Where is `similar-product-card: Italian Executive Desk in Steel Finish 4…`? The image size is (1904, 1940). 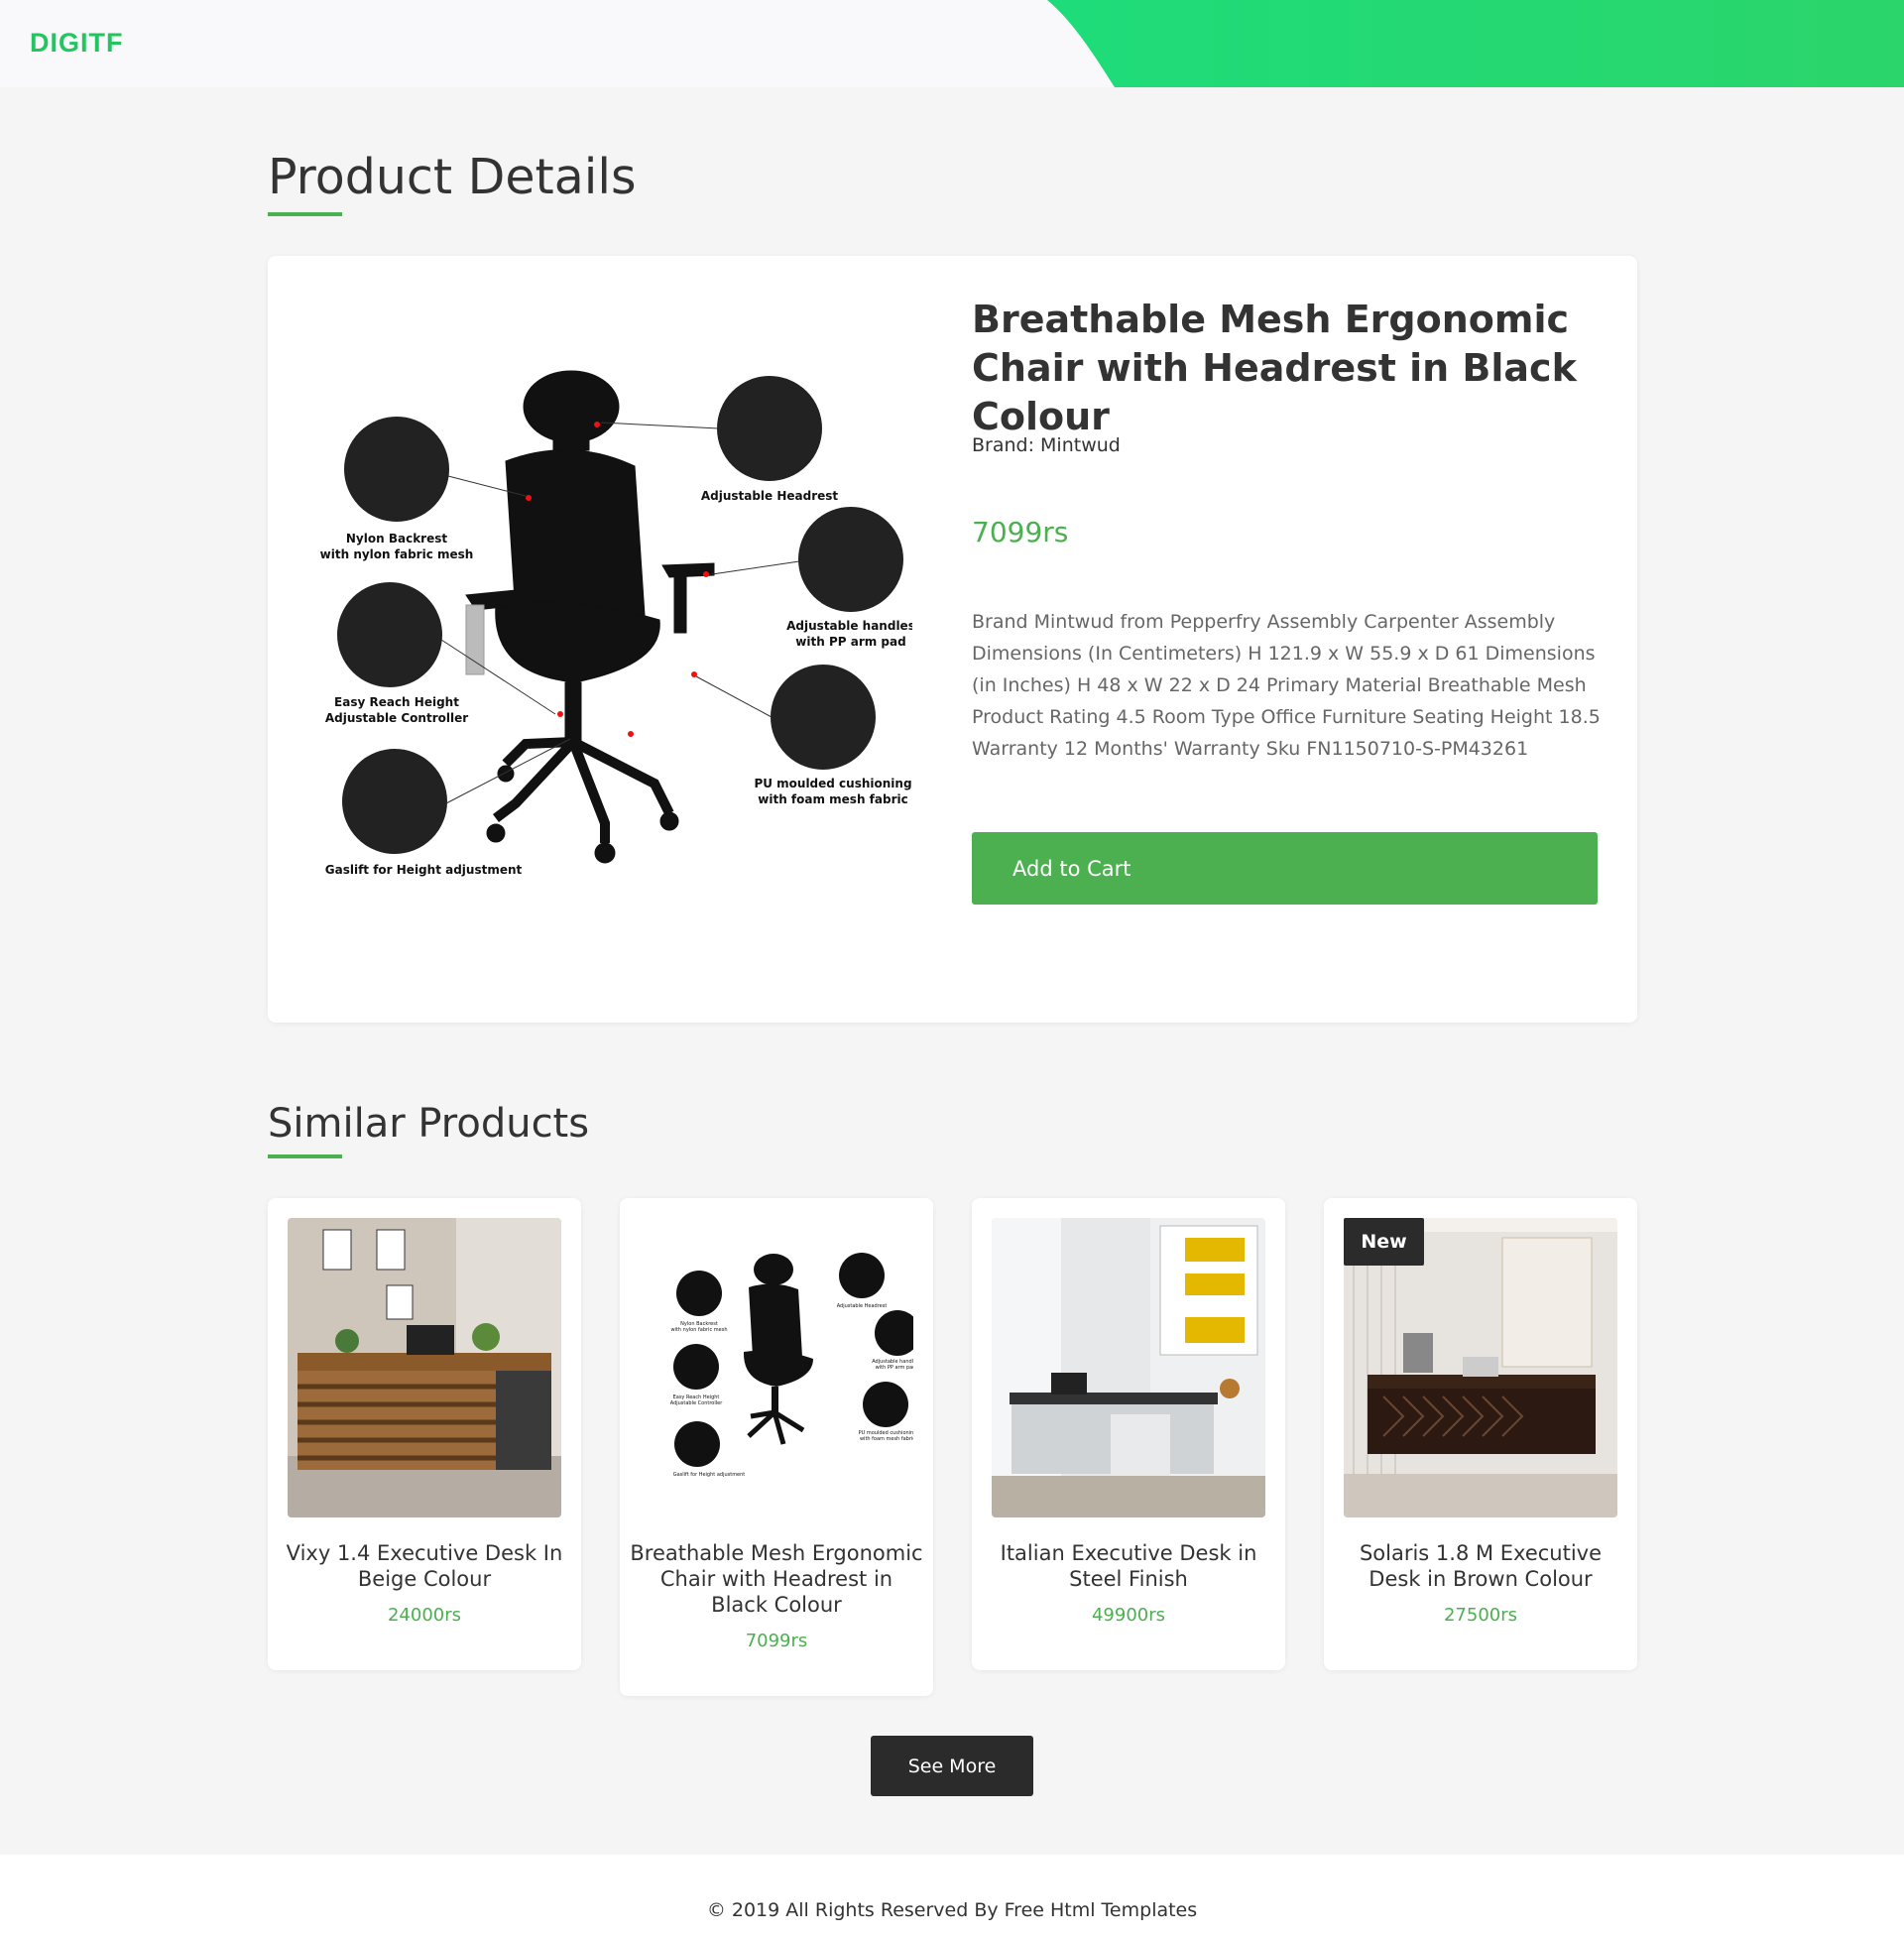 similar-product-card: Italian Executive Desk in Steel Finish 4… is located at coordinates (1128, 1434).